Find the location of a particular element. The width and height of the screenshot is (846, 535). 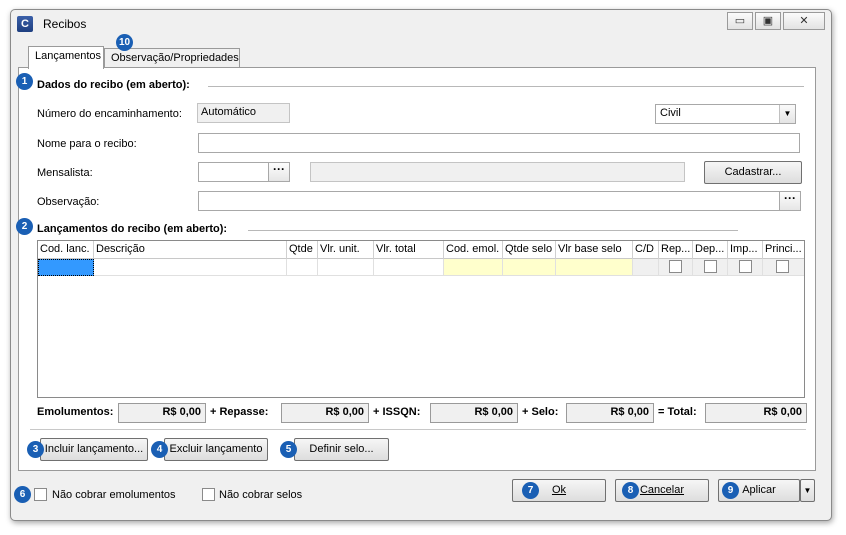

close-button: ✕ is located at coordinates (804, 21).